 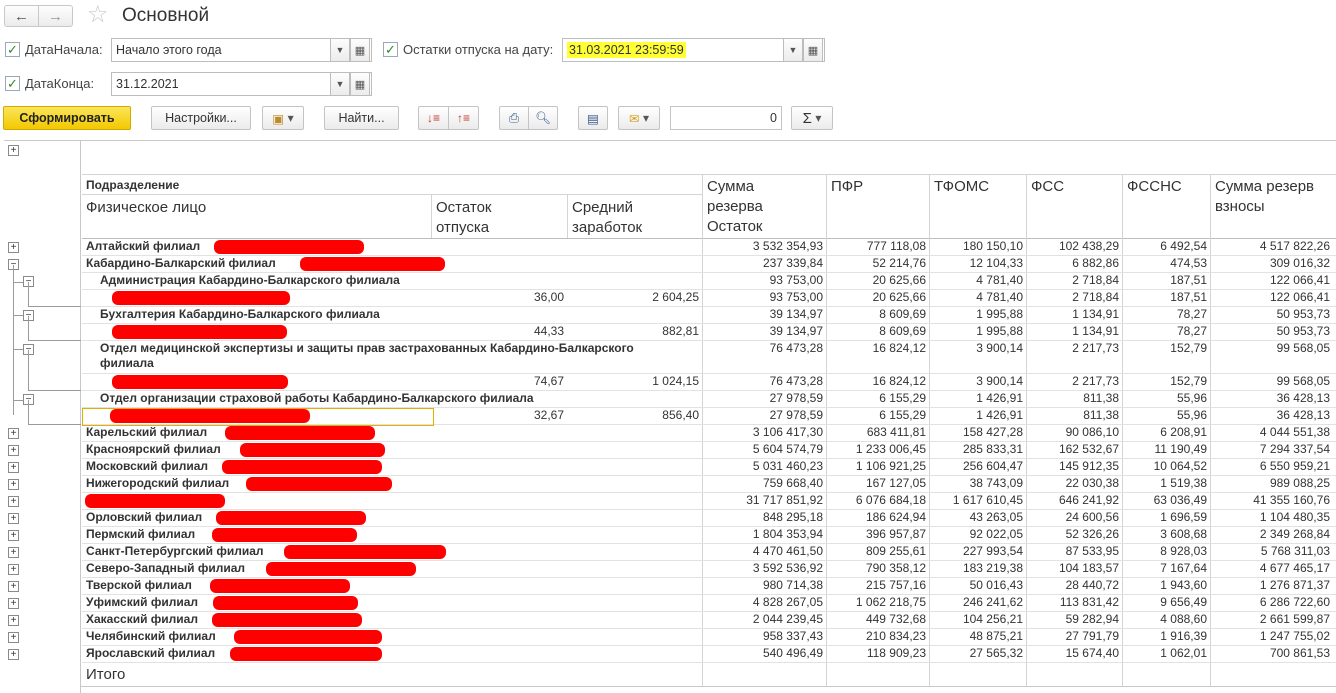 I want to click on row-name: Пермский филиал, so click(x=141, y=534).